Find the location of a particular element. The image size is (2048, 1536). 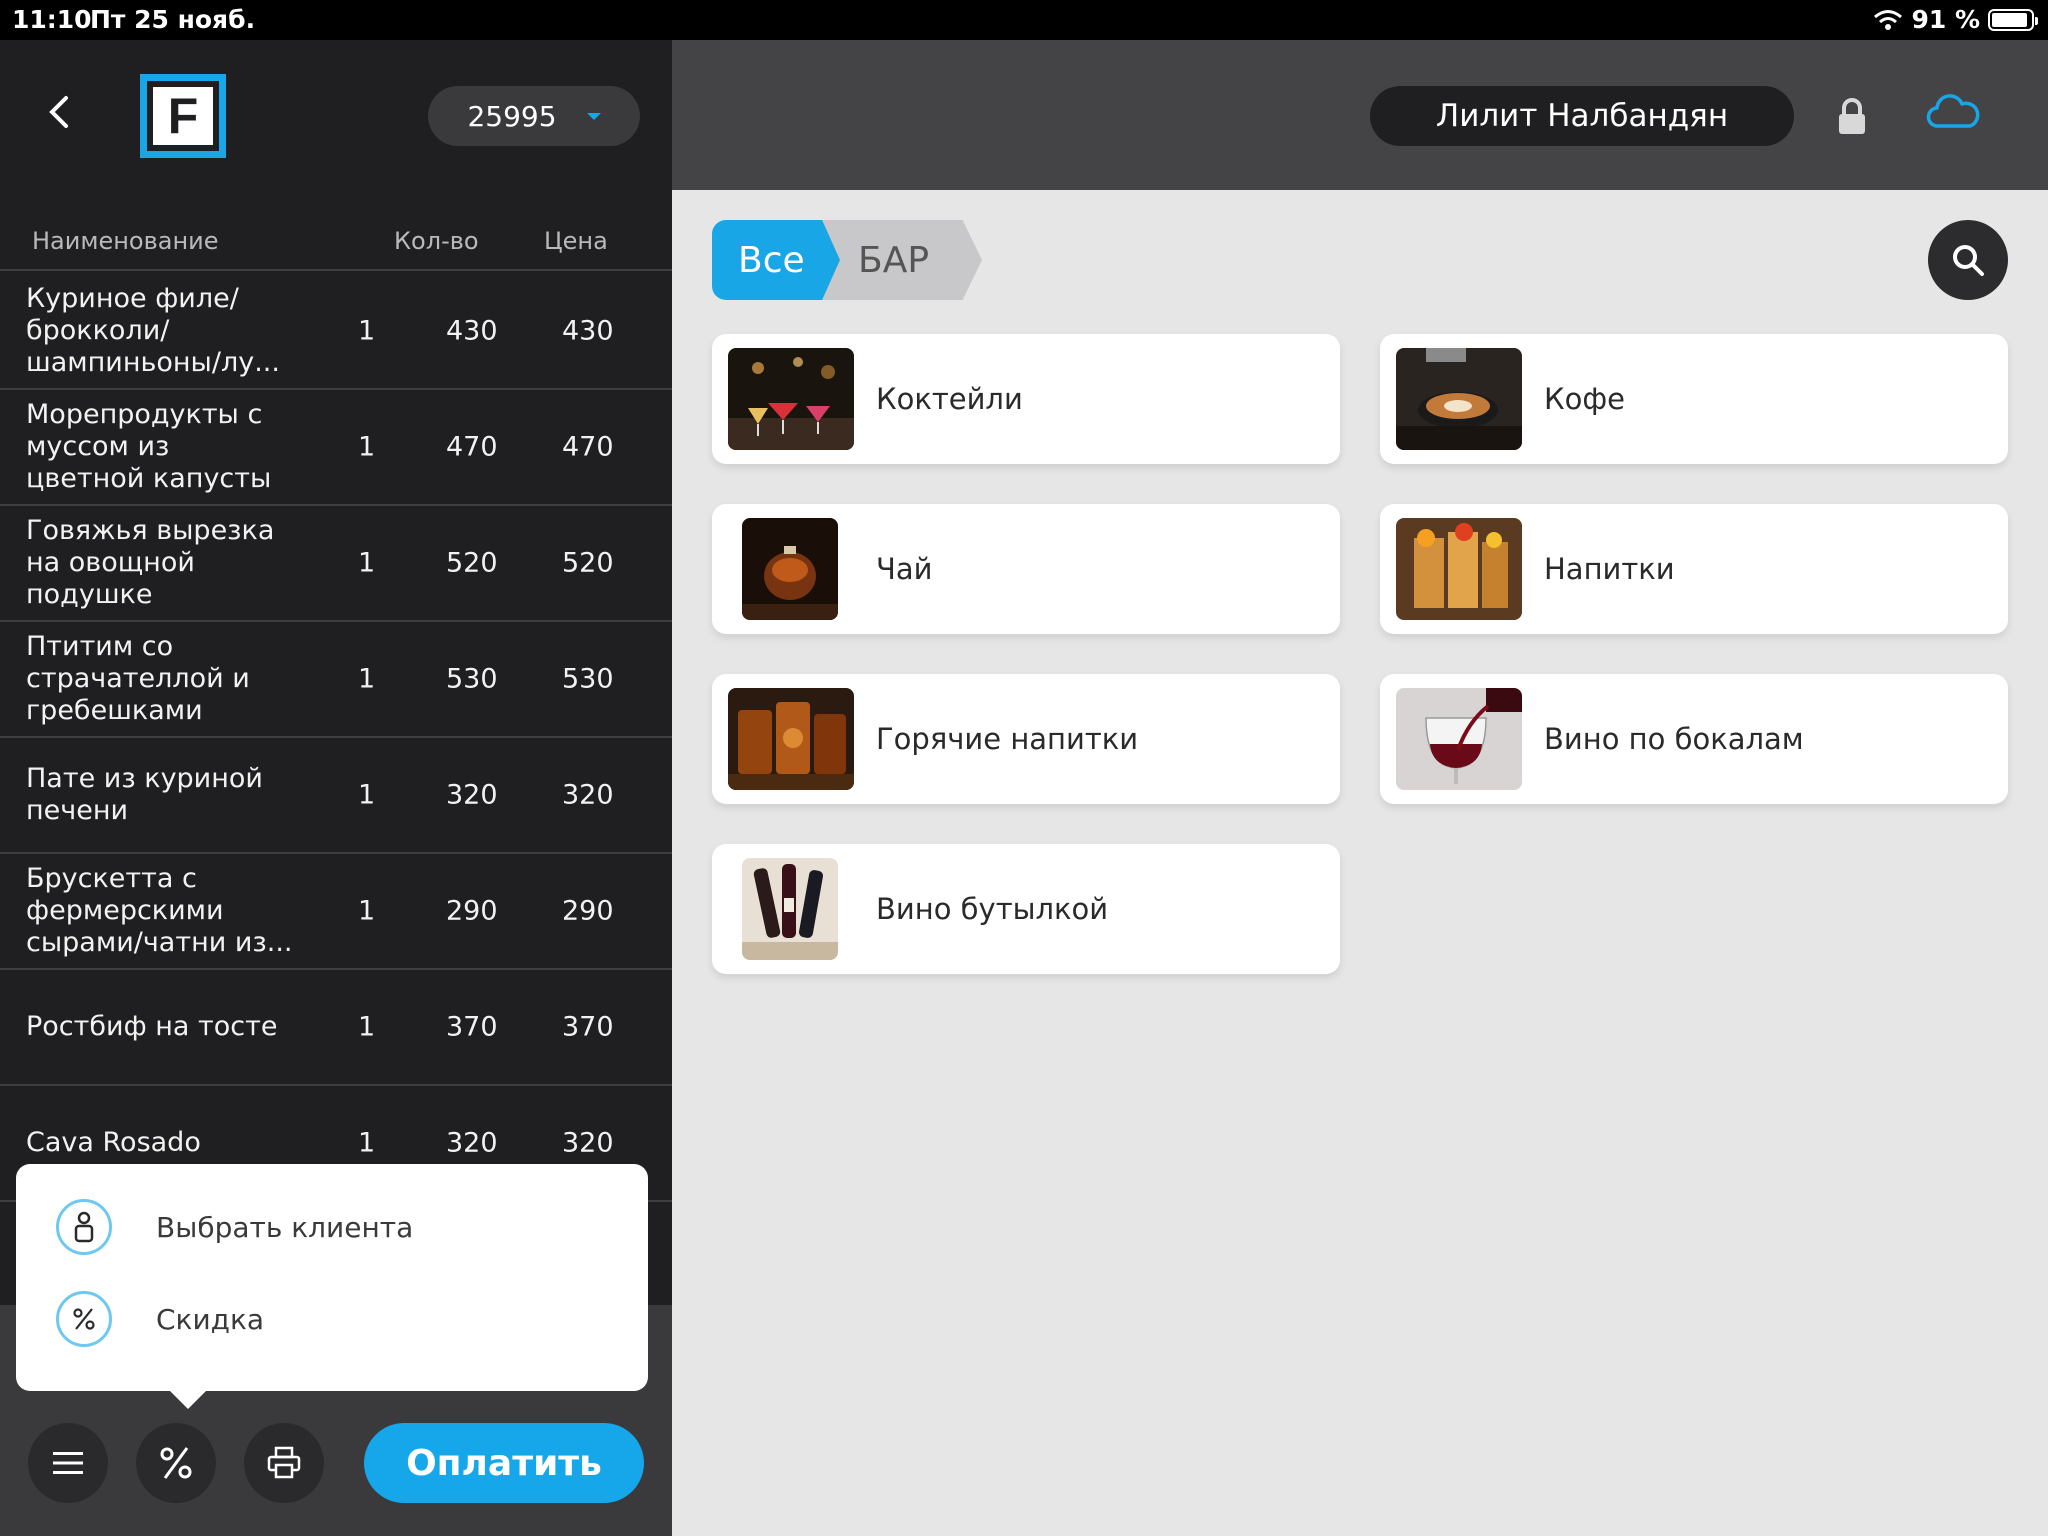

item-name: Морепродукты с муссом из цветной капусты is located at coordinates (149, 446).